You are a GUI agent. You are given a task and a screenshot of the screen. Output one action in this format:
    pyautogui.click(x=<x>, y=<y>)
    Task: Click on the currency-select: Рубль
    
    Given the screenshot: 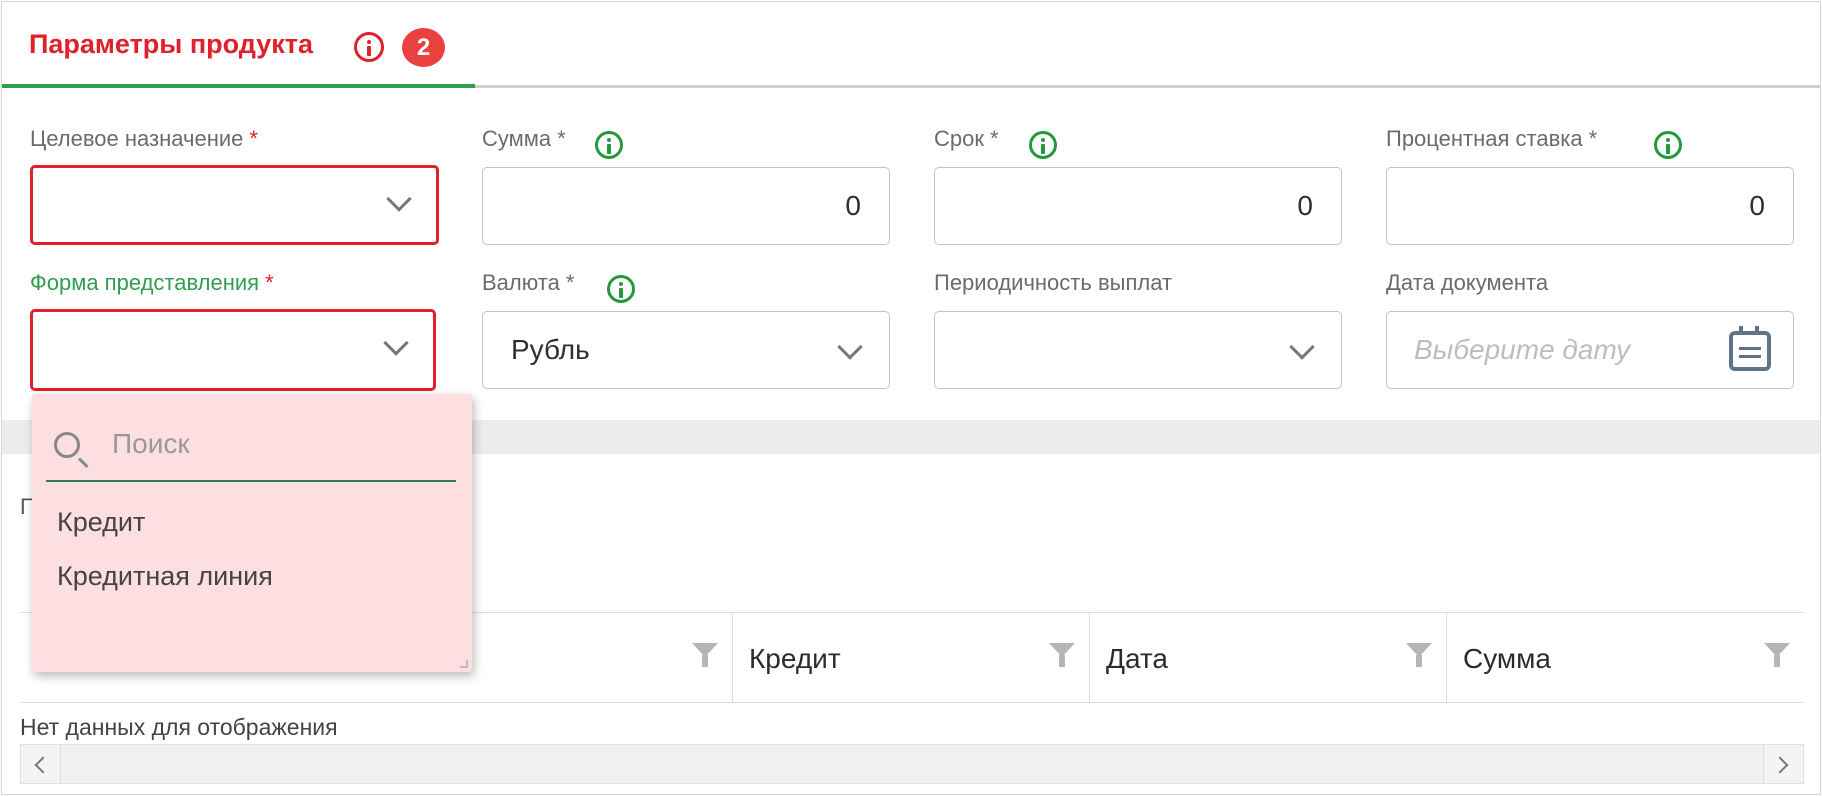 What is the action you would take?
    pyautogui.click(x=686, y=350)
    